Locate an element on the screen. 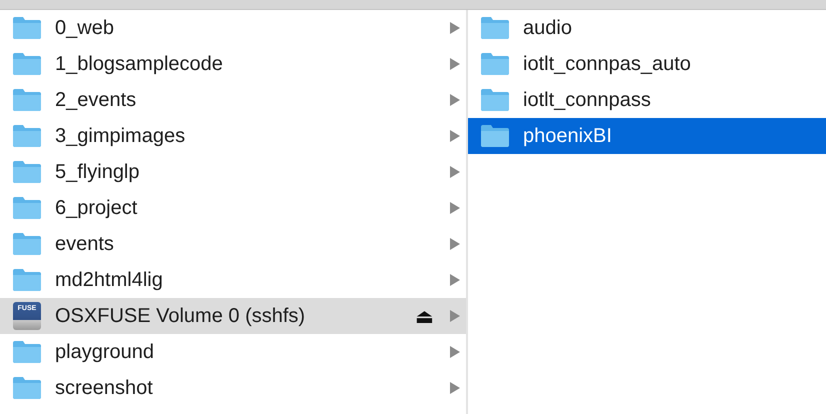 This screenshot has width=826, height=414. file-name: audio is located at coordinates (548, 28).